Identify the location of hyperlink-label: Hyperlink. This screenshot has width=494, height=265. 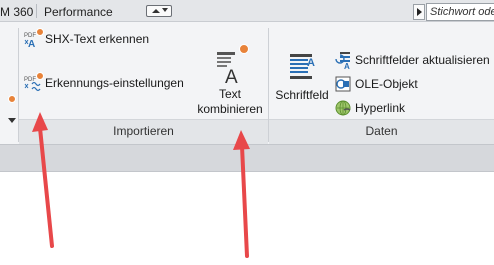
(380, 108).